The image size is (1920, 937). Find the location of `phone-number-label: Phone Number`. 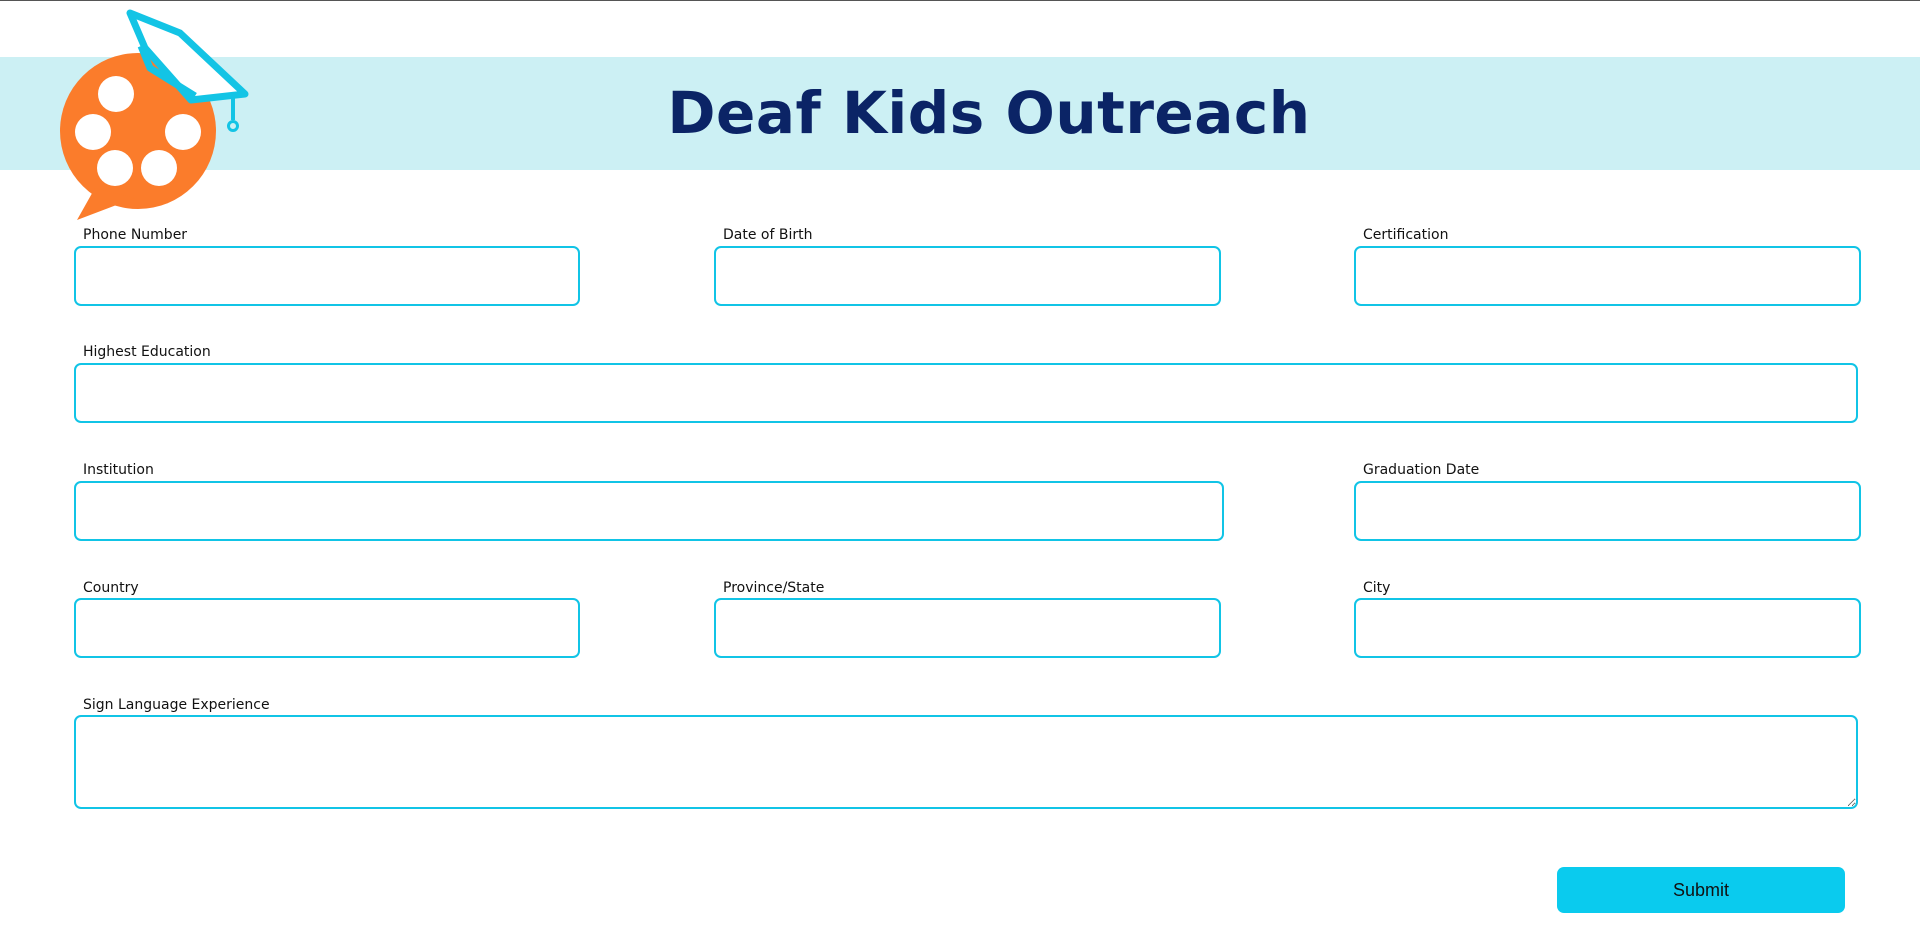

phone-number-label: Phone Number is located at coordinates (135, 235).